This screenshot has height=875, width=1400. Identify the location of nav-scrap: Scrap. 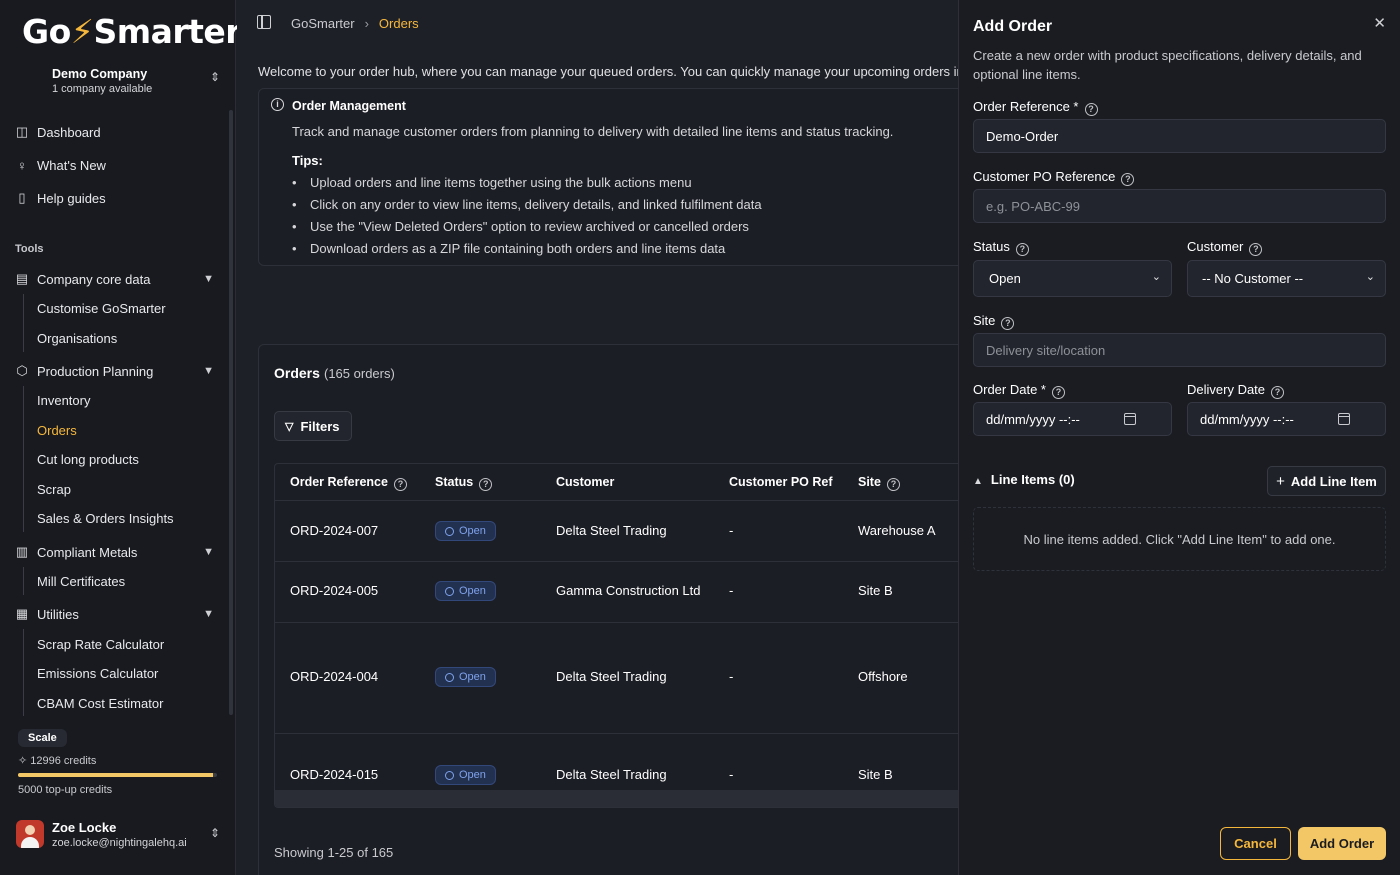
(54, 489).